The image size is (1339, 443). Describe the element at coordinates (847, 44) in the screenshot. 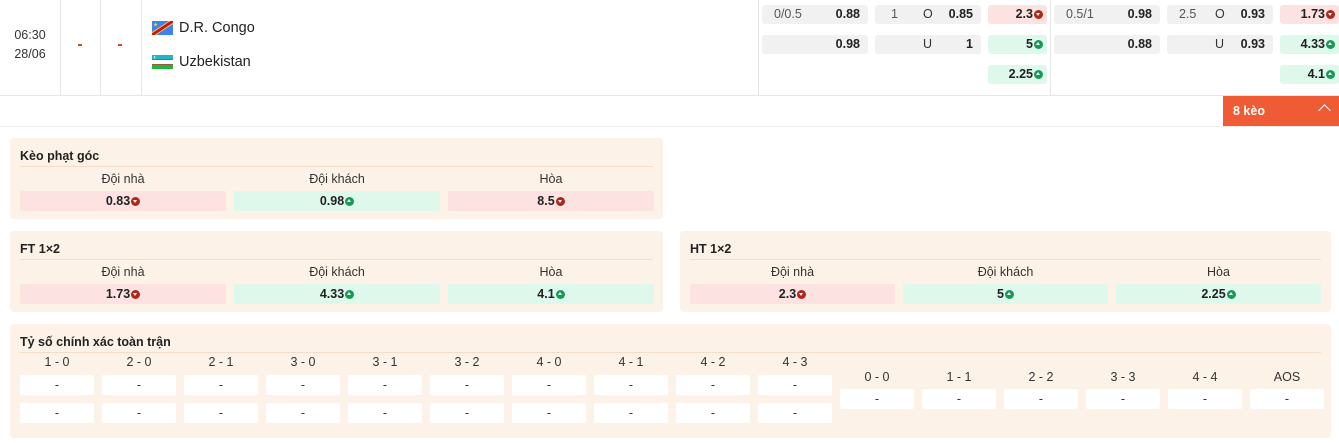

I see `ft-handicap-away-odds: 0.98` at that location.